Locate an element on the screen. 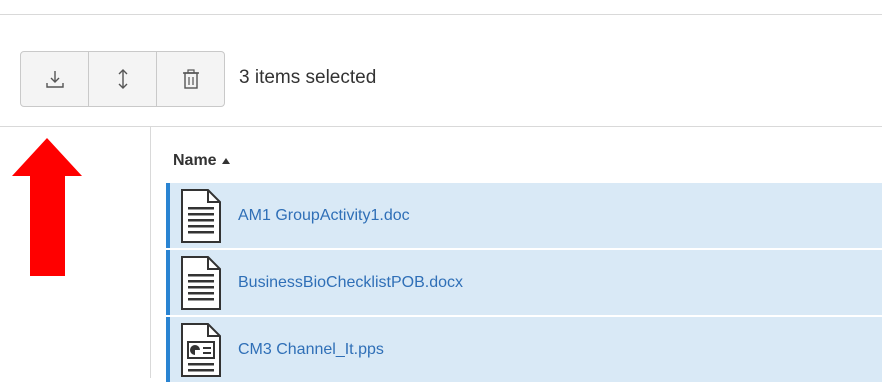 The height and width of the screenshot is (384, 882). top-divider is located at coordinates (441, 14).